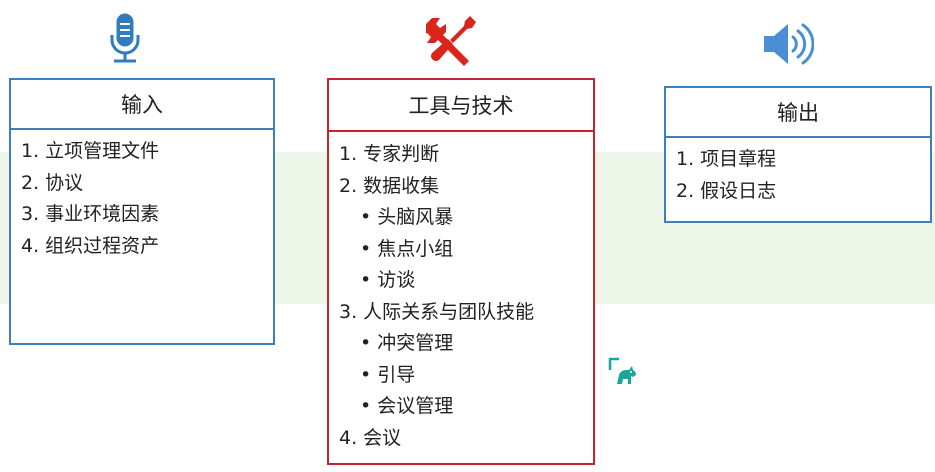 The height and width of the screenshot is (472, 935). I want to click on speaker-icon, so click(789, 44).